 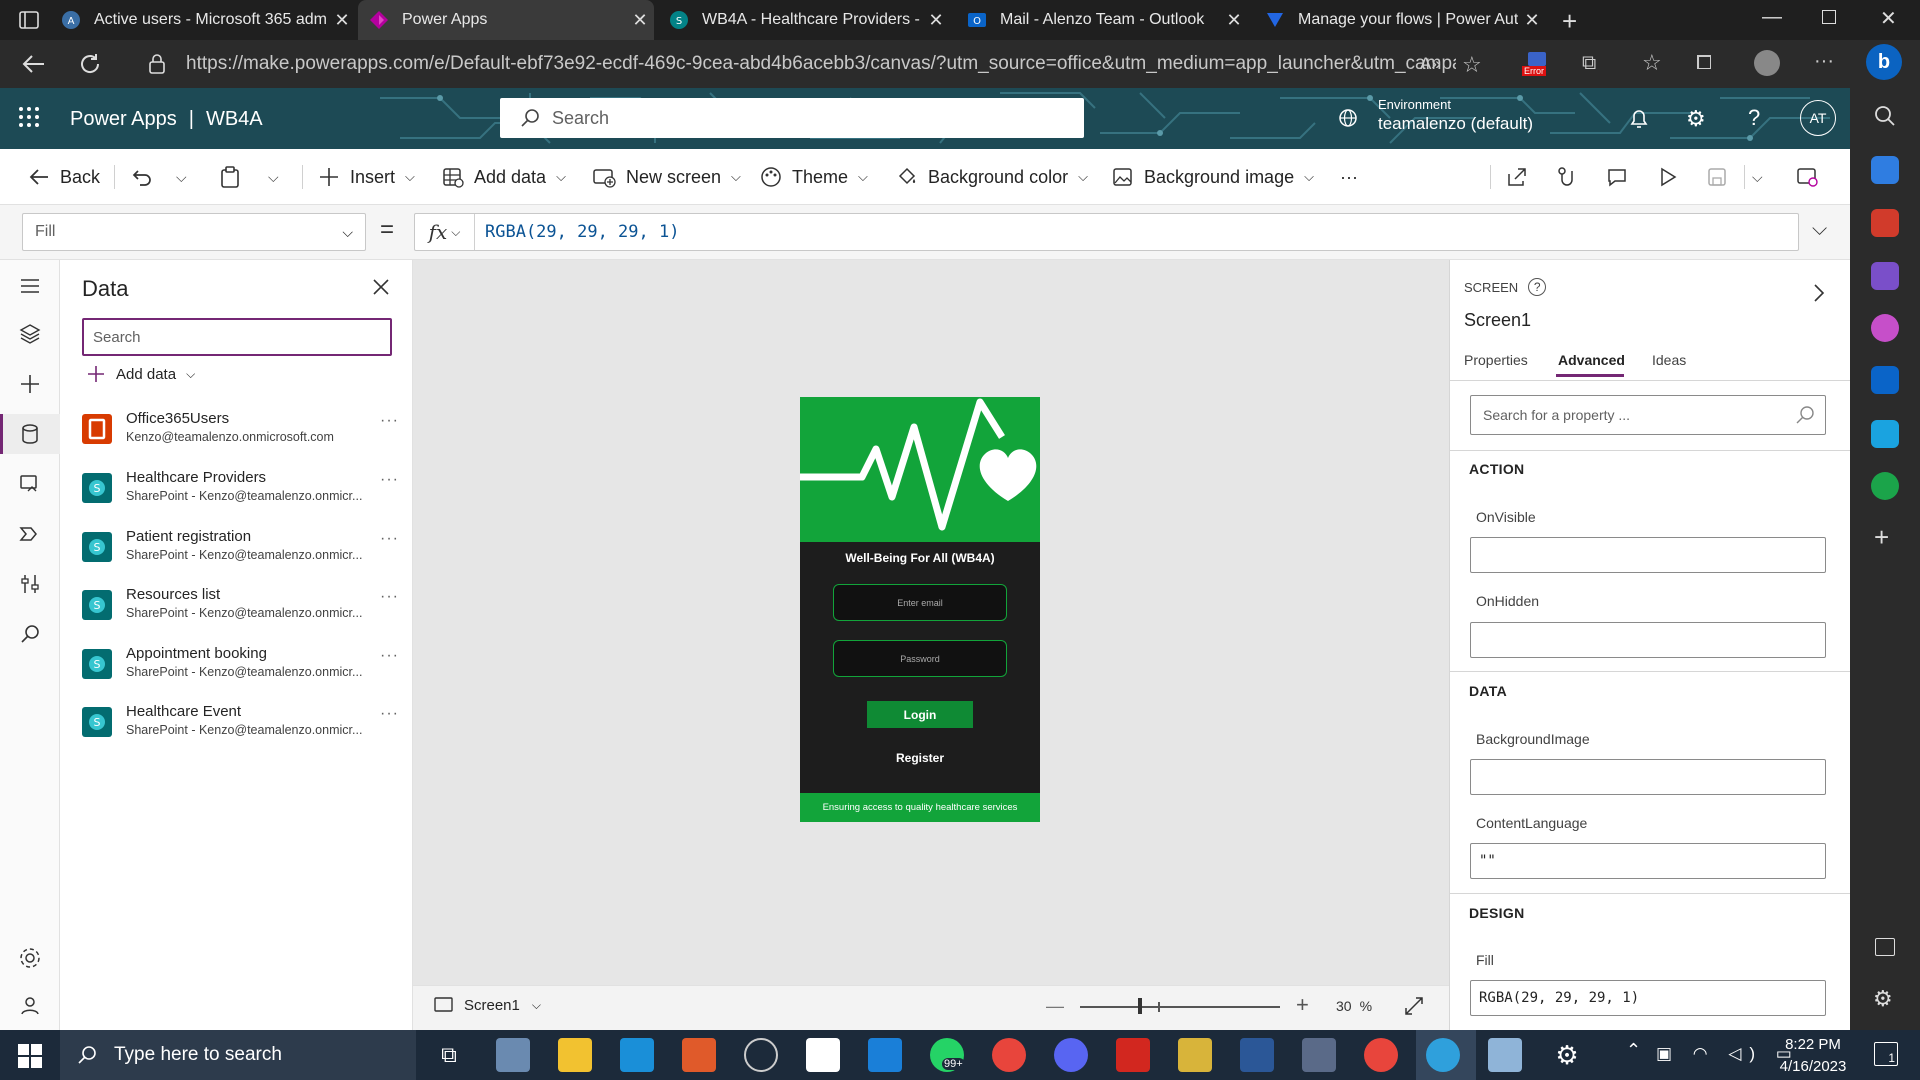 What do you see at coordinates (504, 177) in the screenshot?
I see `add-data-button: Add data ⌵` at bounding box center [504, 177].